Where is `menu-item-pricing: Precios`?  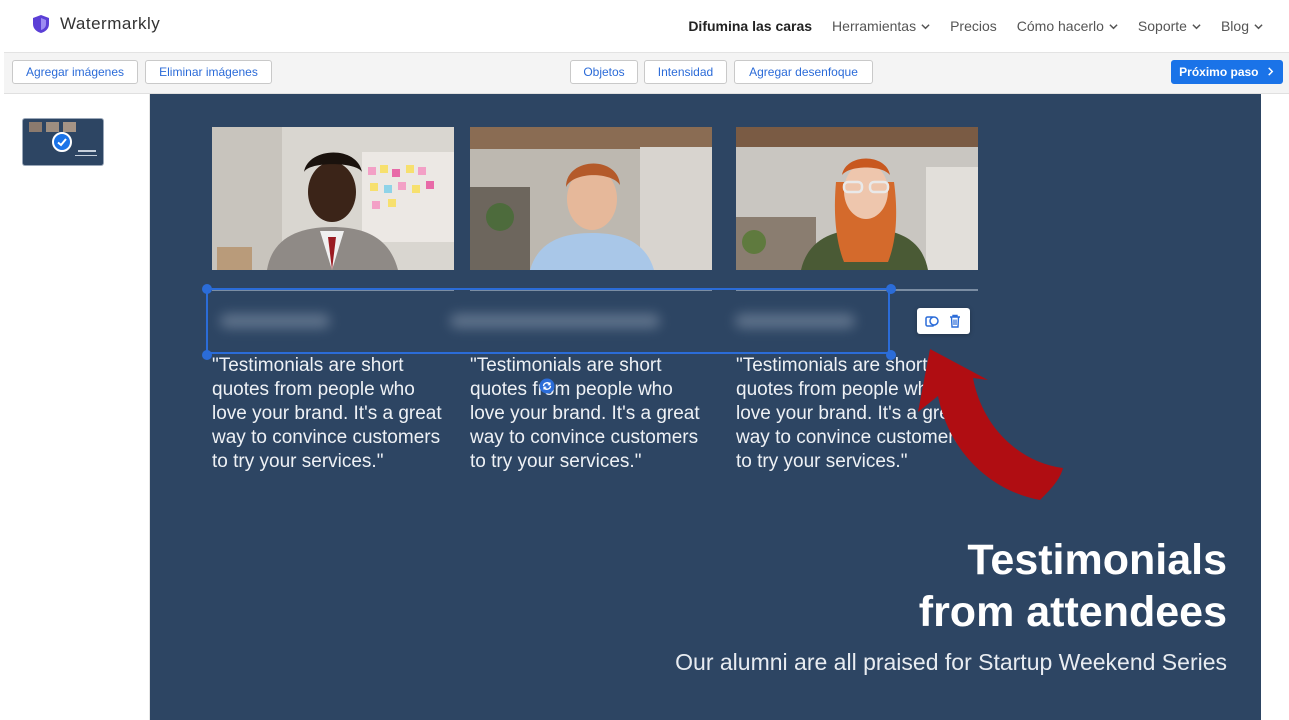
menu-item-pricing: Precios is located at coordinates (973, 26).